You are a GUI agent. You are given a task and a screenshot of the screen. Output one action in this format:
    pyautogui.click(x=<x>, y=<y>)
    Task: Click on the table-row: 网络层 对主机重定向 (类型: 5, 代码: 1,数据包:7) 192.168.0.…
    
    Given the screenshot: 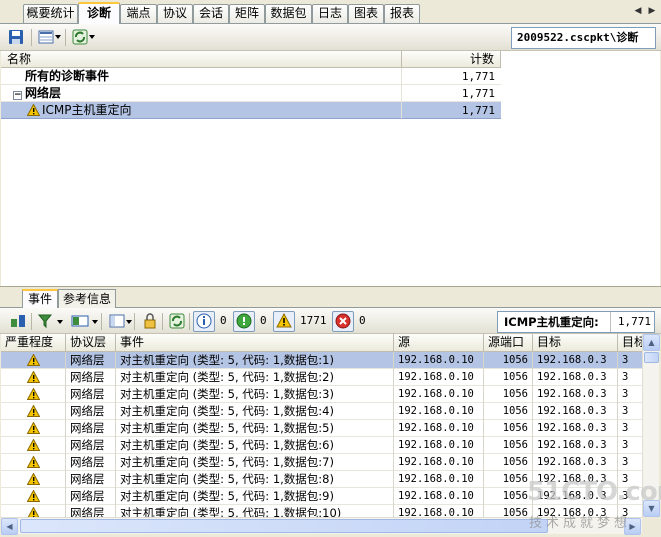 What is the action you would take?
    pyautogui.click(x=321, y=462)
    